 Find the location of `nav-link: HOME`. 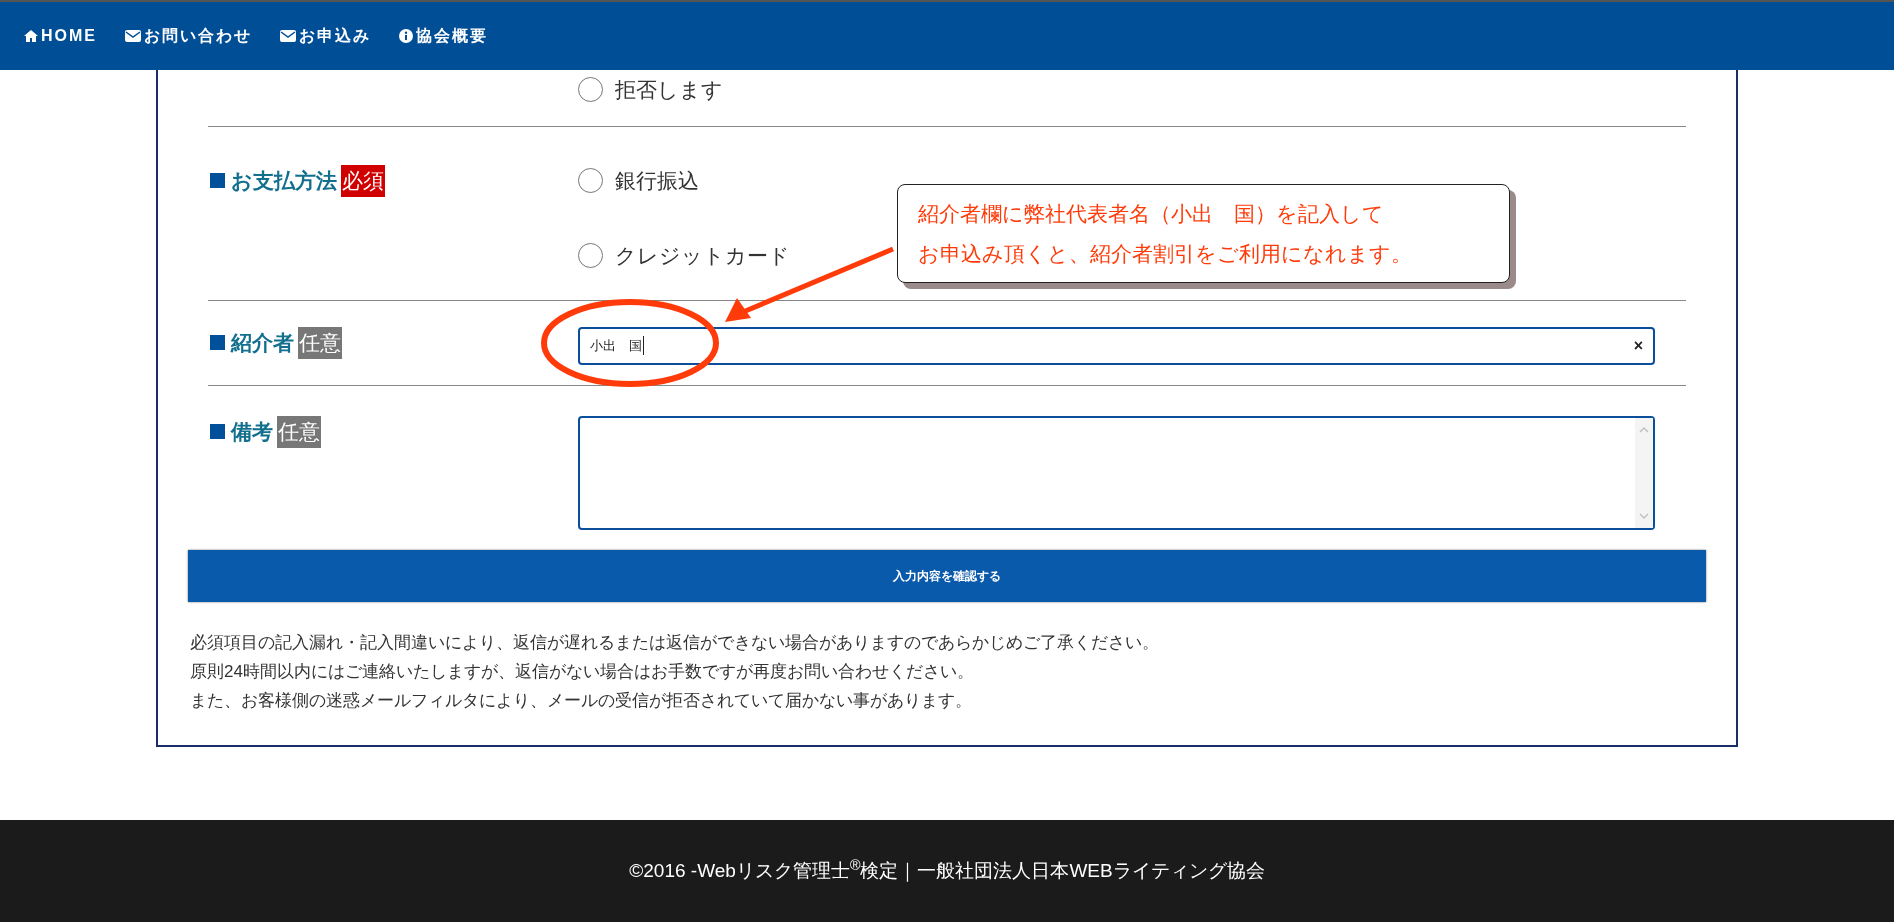

nav-link: HOME is located at coordinates (60, 36).